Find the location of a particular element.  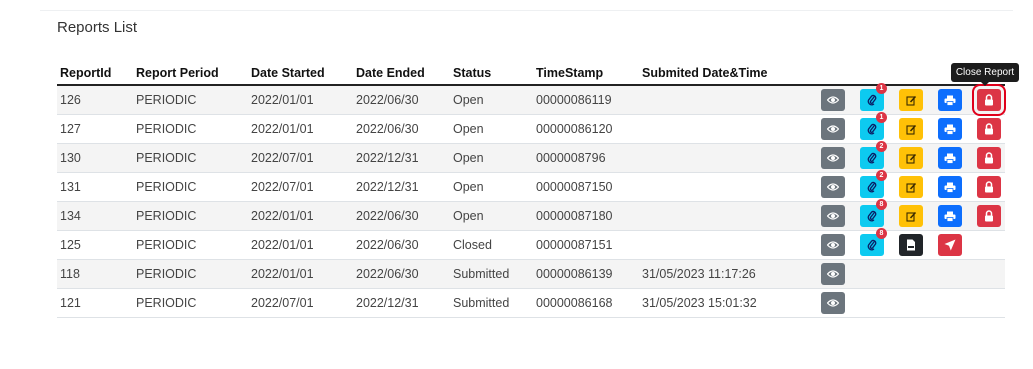

row-actions: 8 is located at coordinates (911, 242).